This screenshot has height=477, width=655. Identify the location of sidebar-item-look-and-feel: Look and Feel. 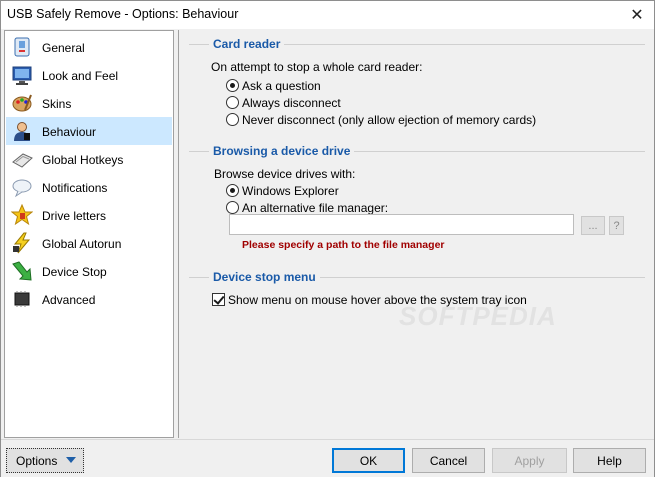
(89, 75).